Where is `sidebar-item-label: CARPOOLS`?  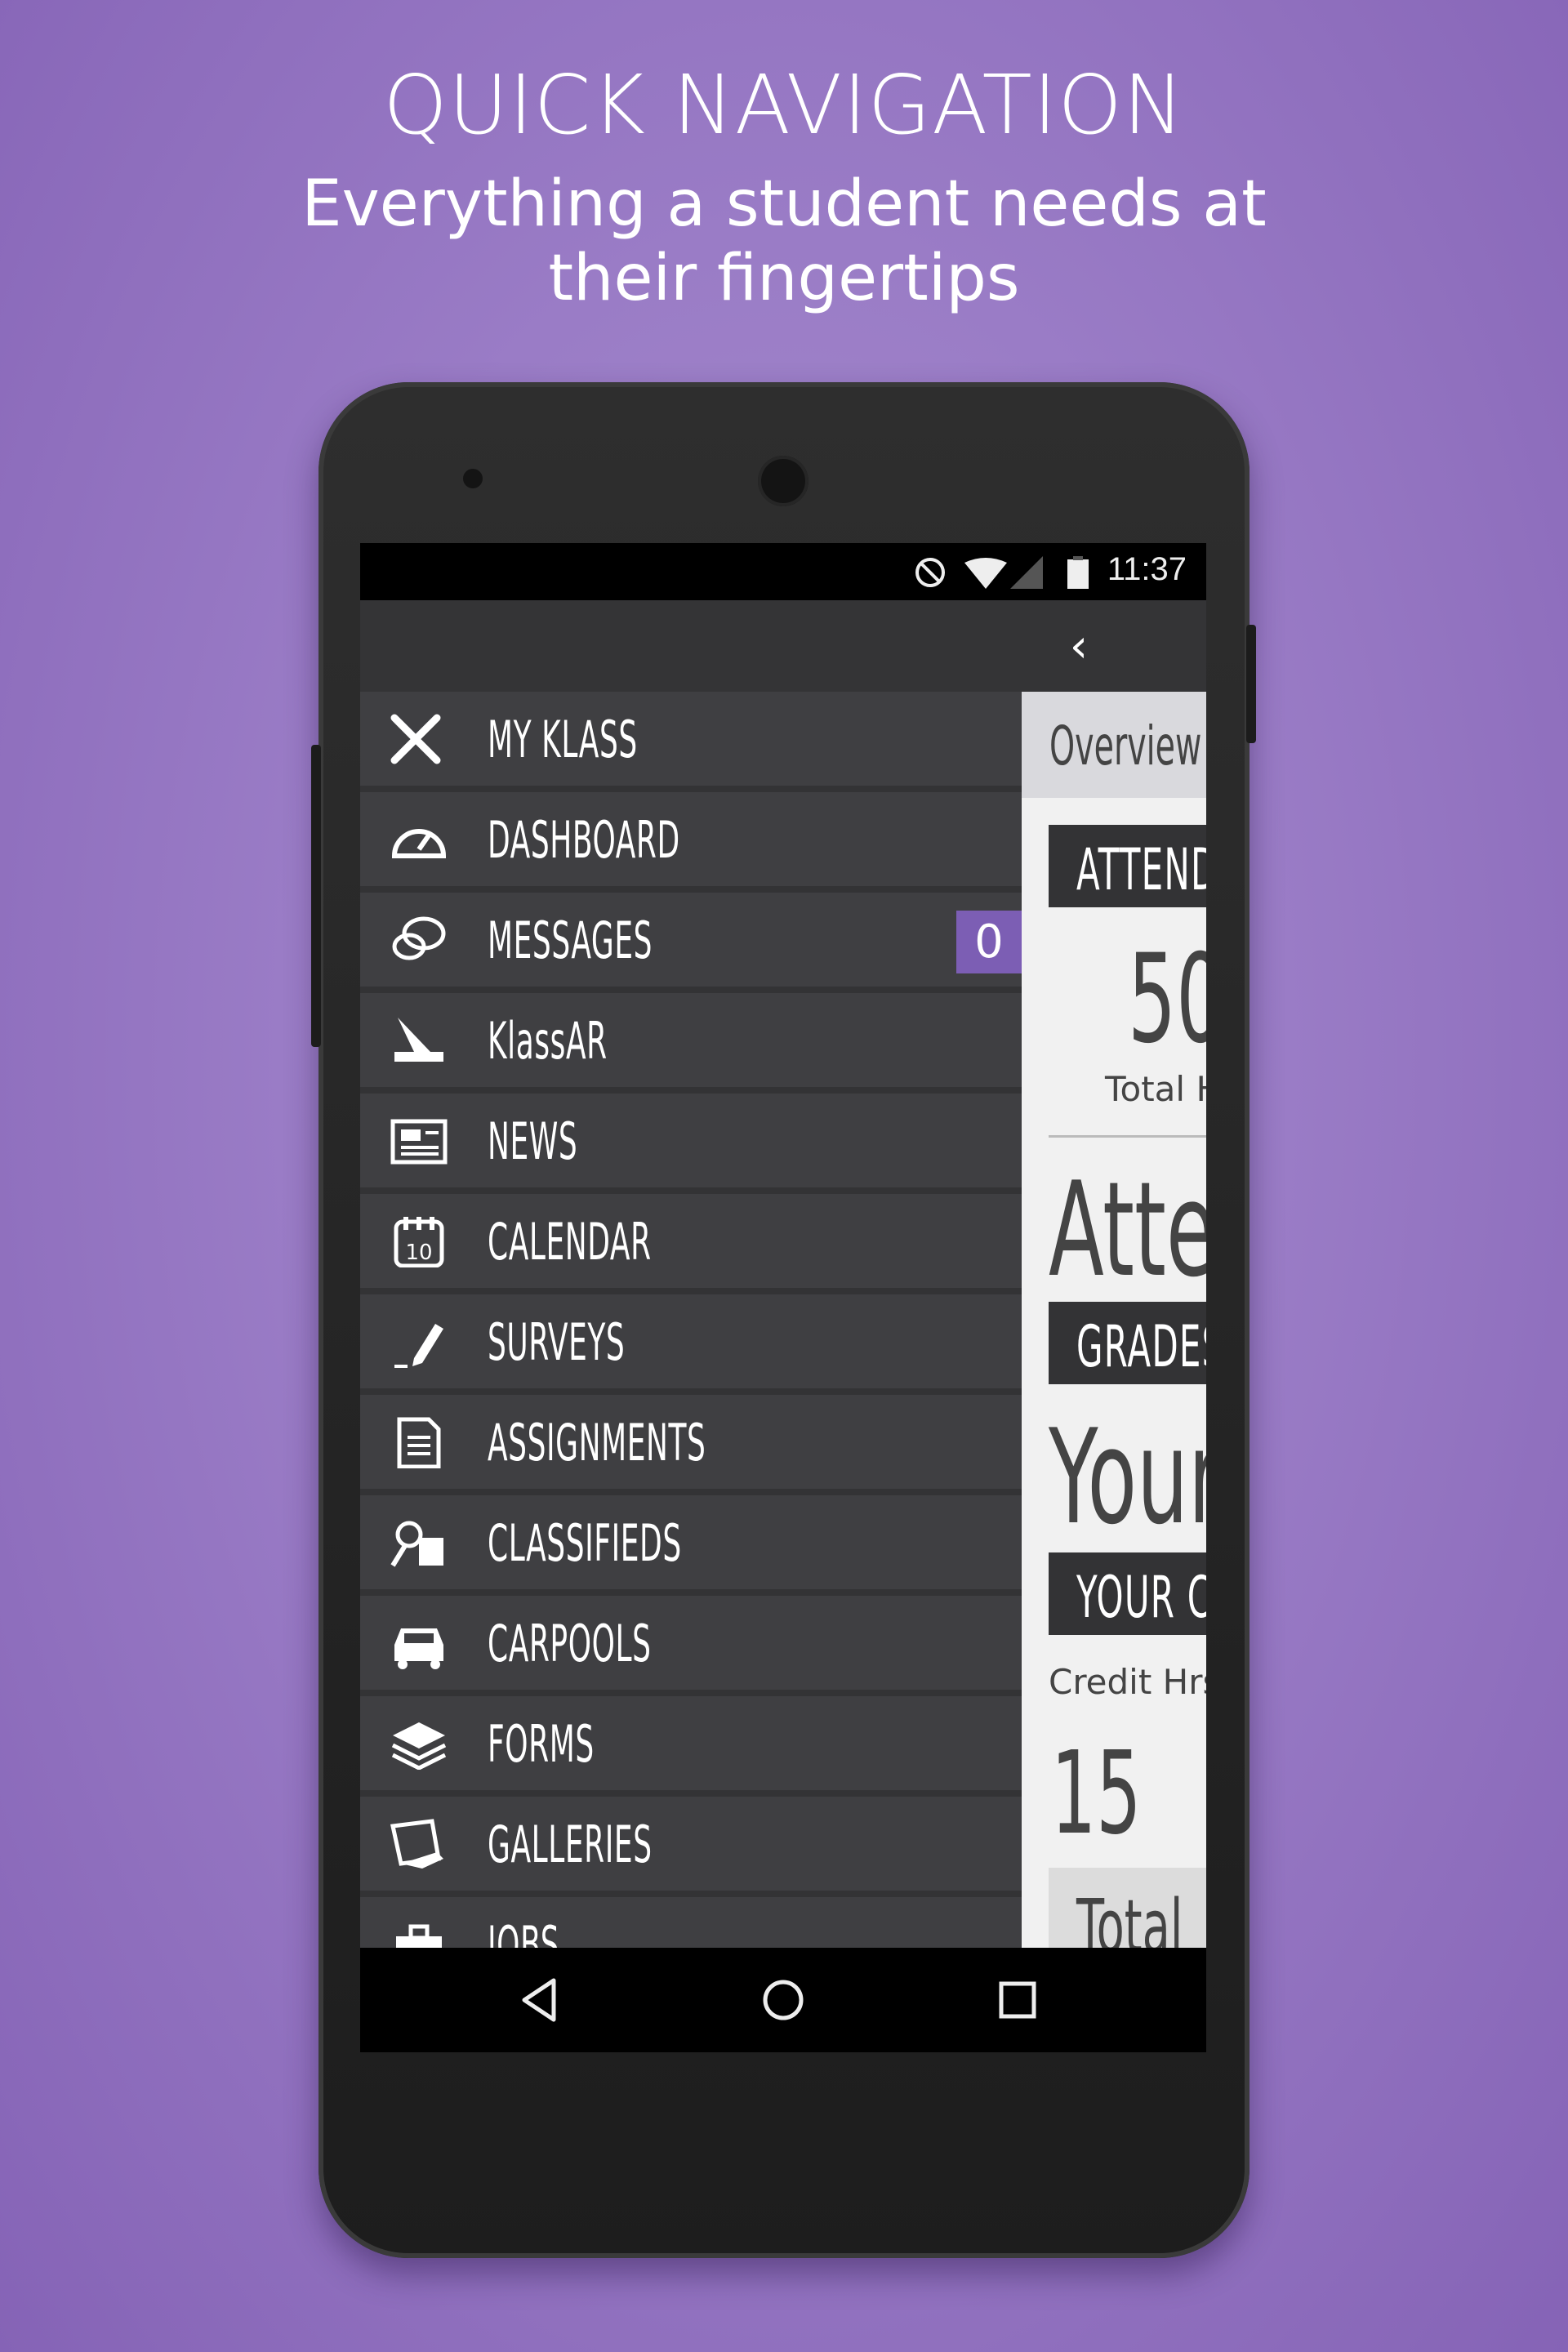
sidebar-item-label: CARPOOLS is located at coordinates (570, 1643).